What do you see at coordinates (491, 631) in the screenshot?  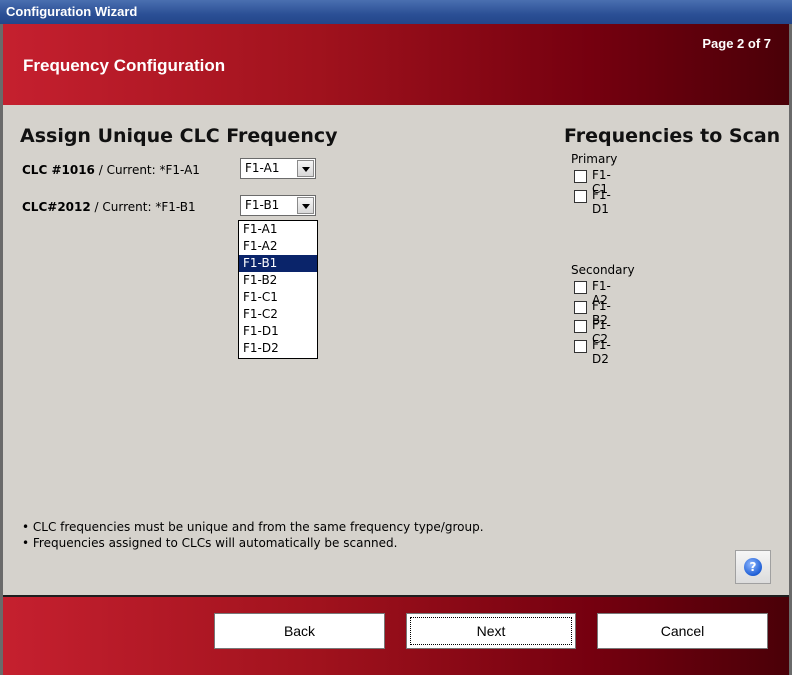 I see `next-button: Next` at bounding box center [491, 631].